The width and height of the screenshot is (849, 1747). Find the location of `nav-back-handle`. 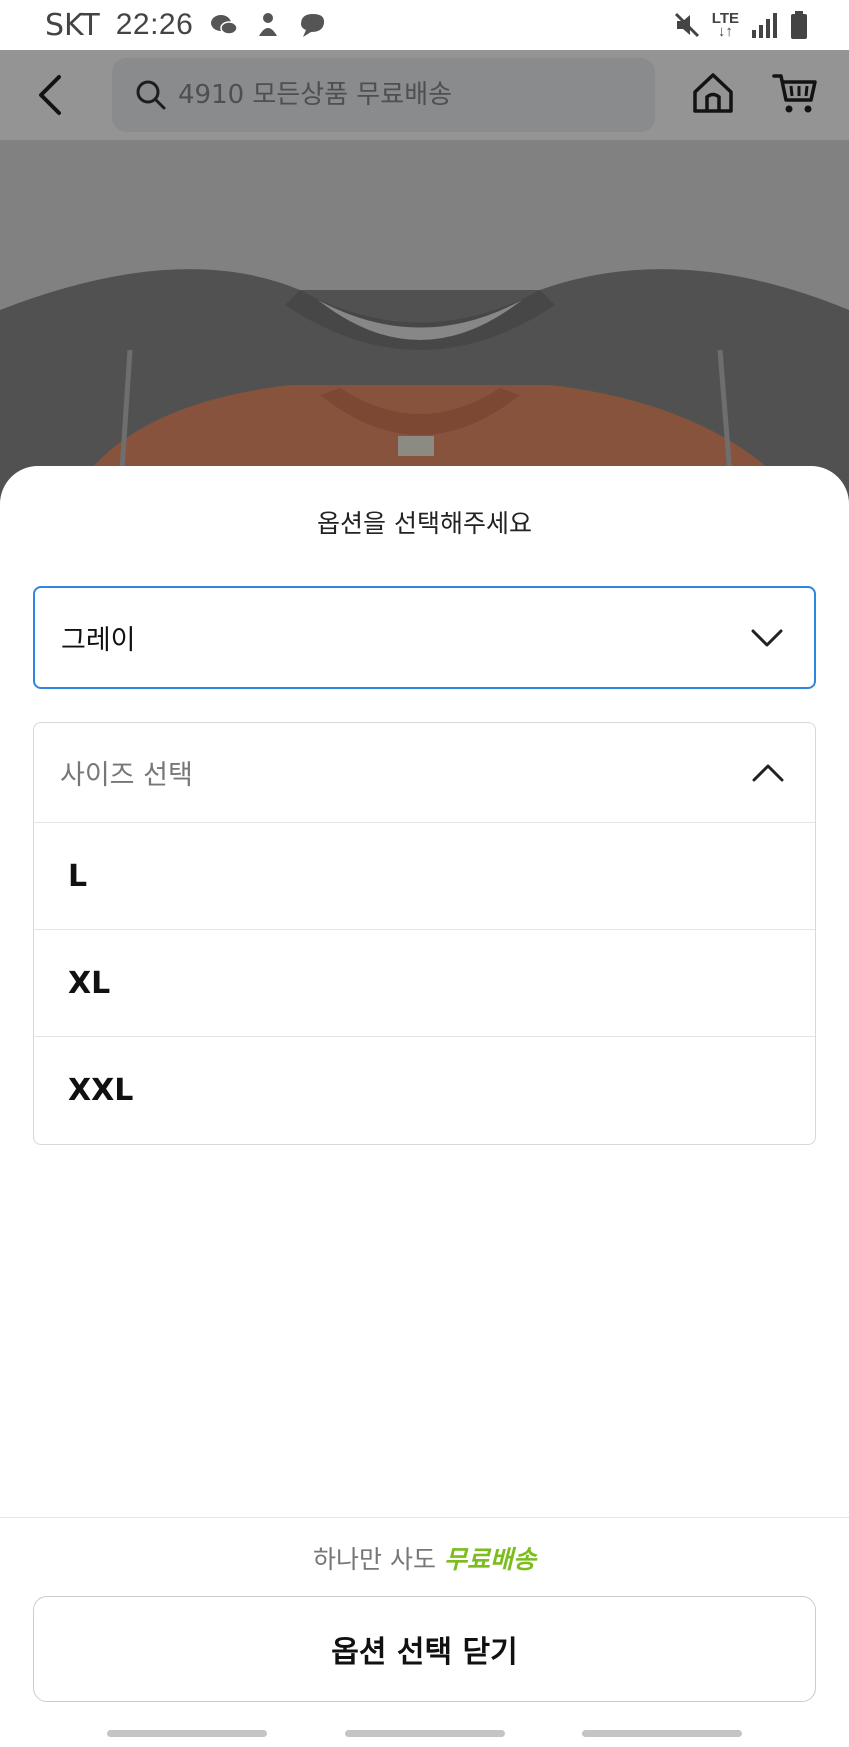

nav-back-handle is located at coordinates (662, 1733).